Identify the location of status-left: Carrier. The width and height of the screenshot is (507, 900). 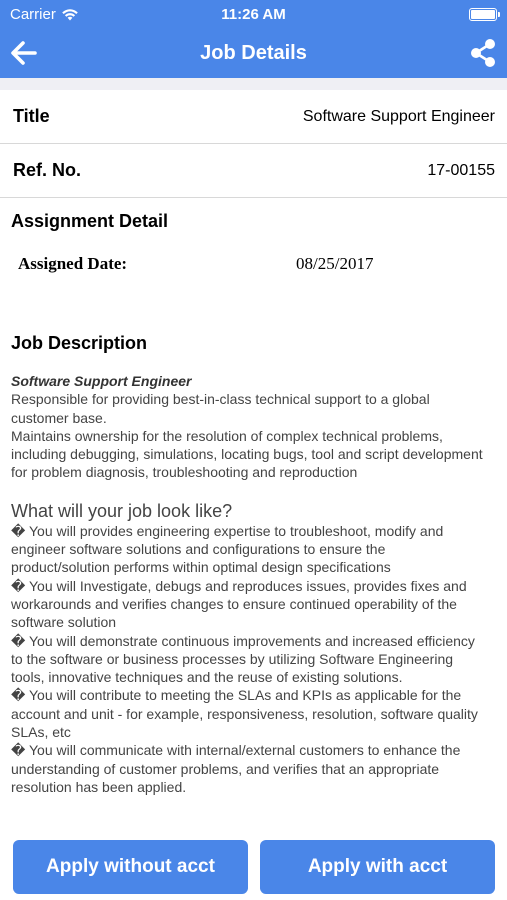
(44, 14).